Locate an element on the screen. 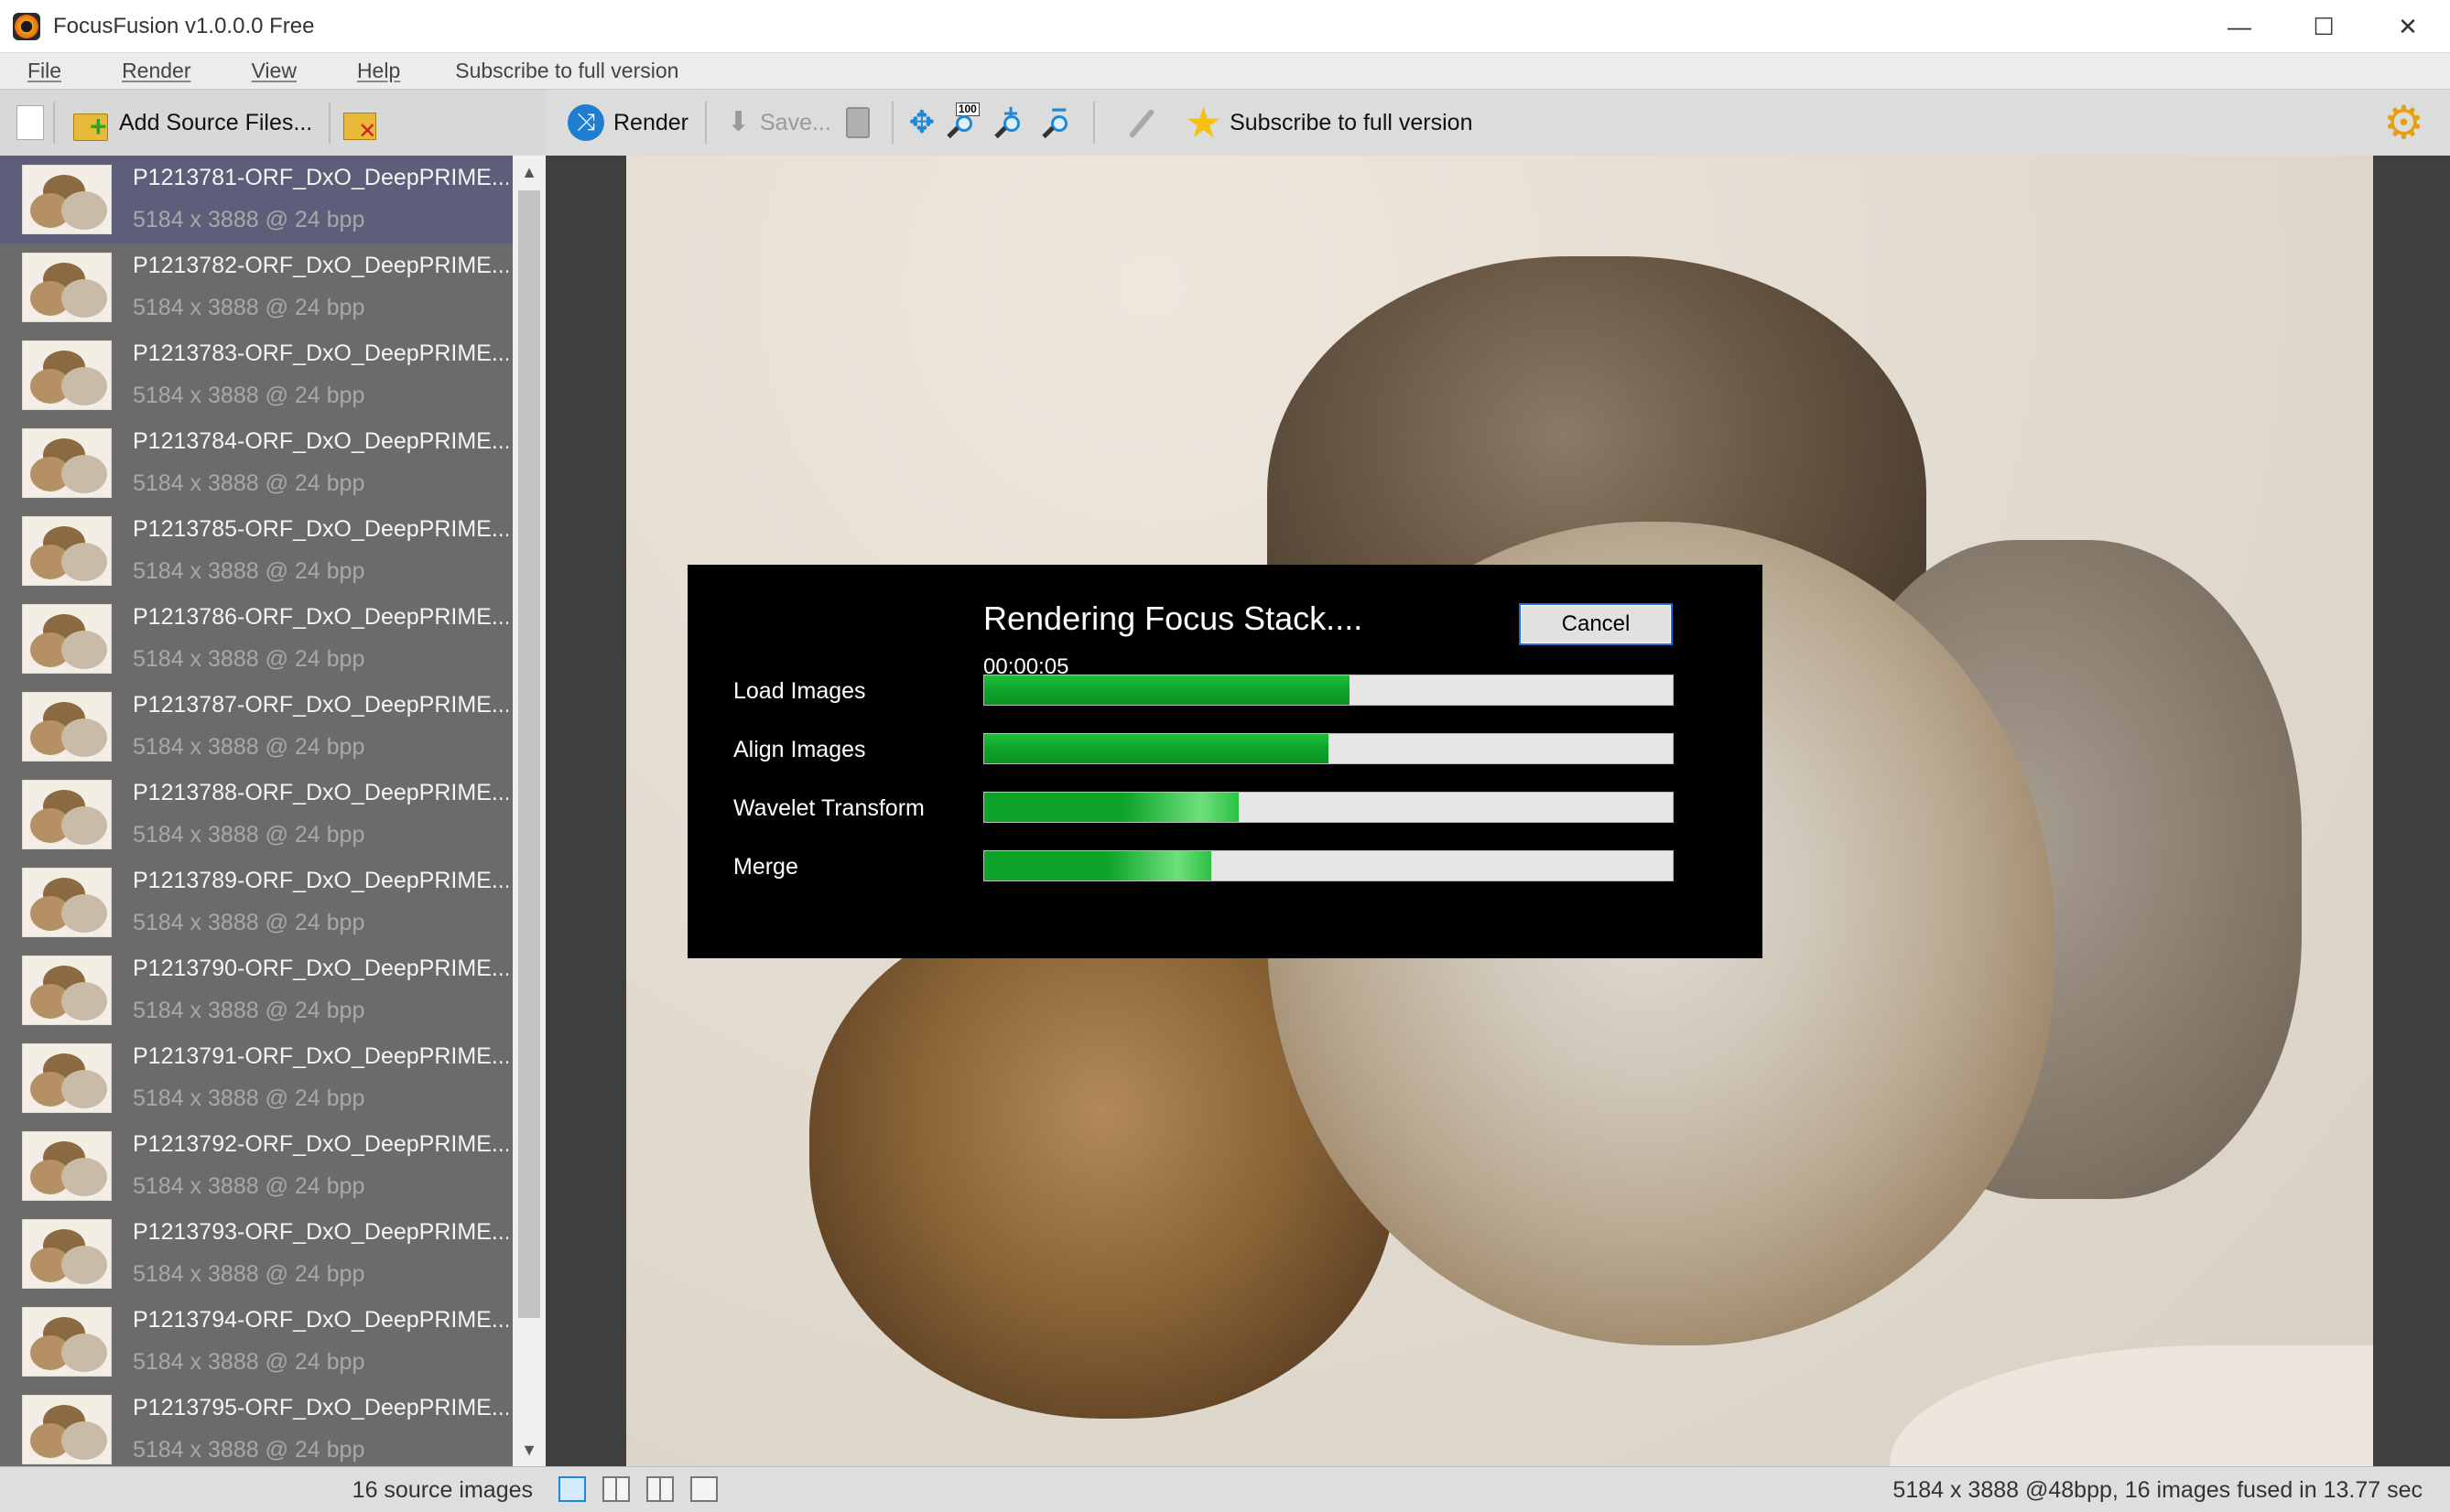 This screenshot has width=2450, height=1512. new-project-icon is located at coordinates (30, 122).